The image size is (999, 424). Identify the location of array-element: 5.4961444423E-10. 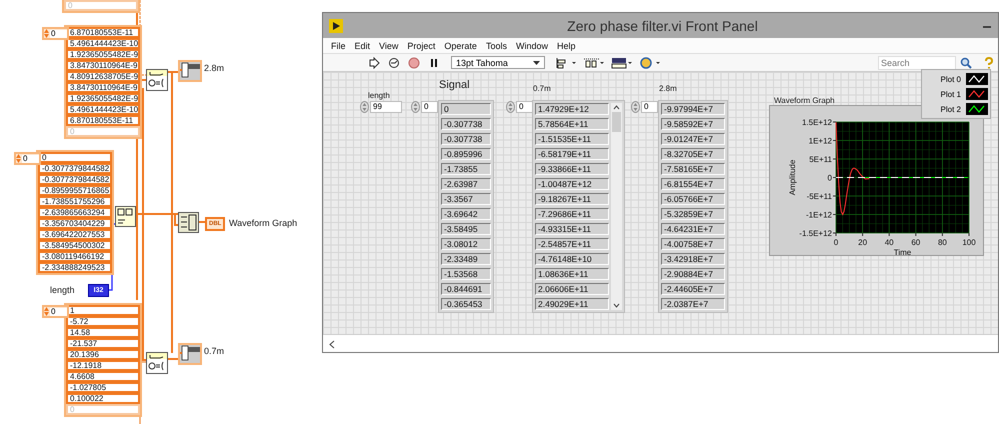
(103, 43).